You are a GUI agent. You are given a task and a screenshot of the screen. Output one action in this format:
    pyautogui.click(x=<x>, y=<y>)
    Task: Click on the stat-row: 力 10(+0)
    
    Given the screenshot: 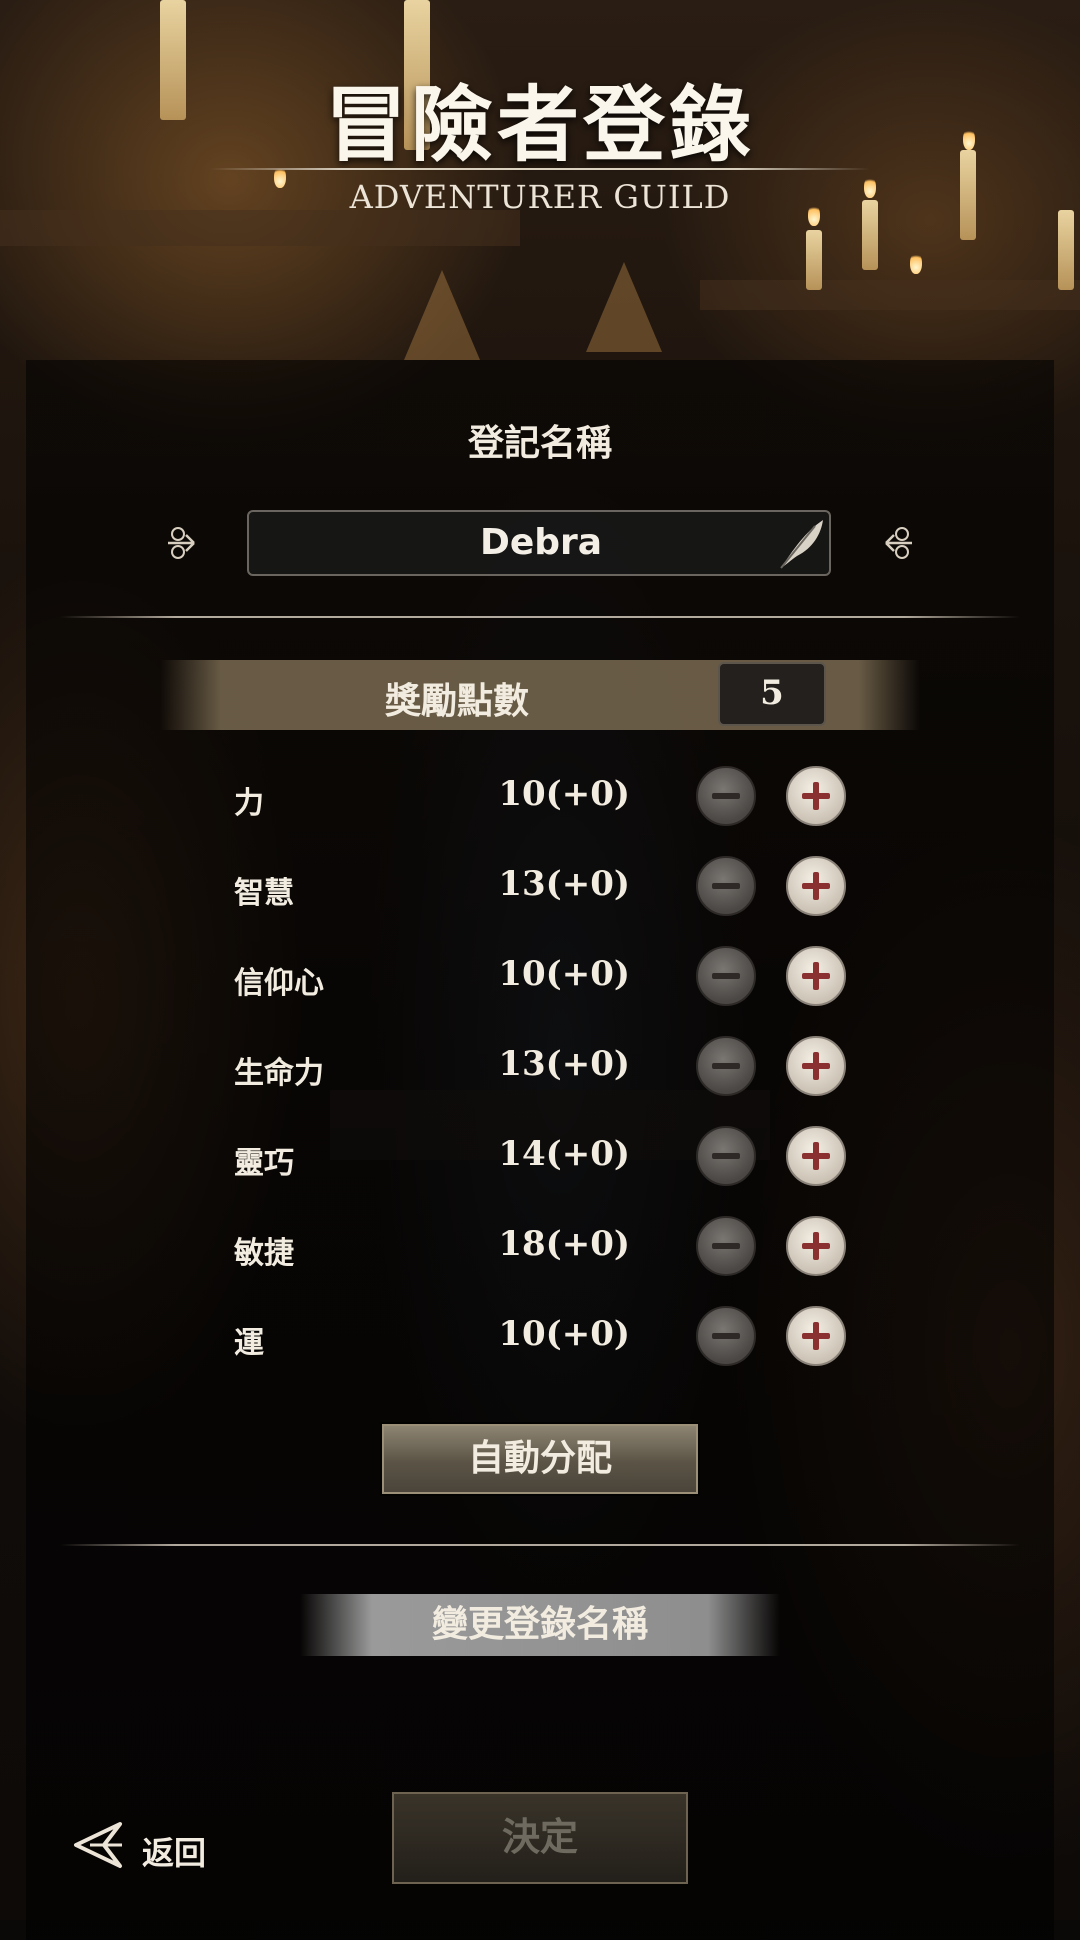 What is the action you would take?
    pyautogui.click(x=540, y=801)
    